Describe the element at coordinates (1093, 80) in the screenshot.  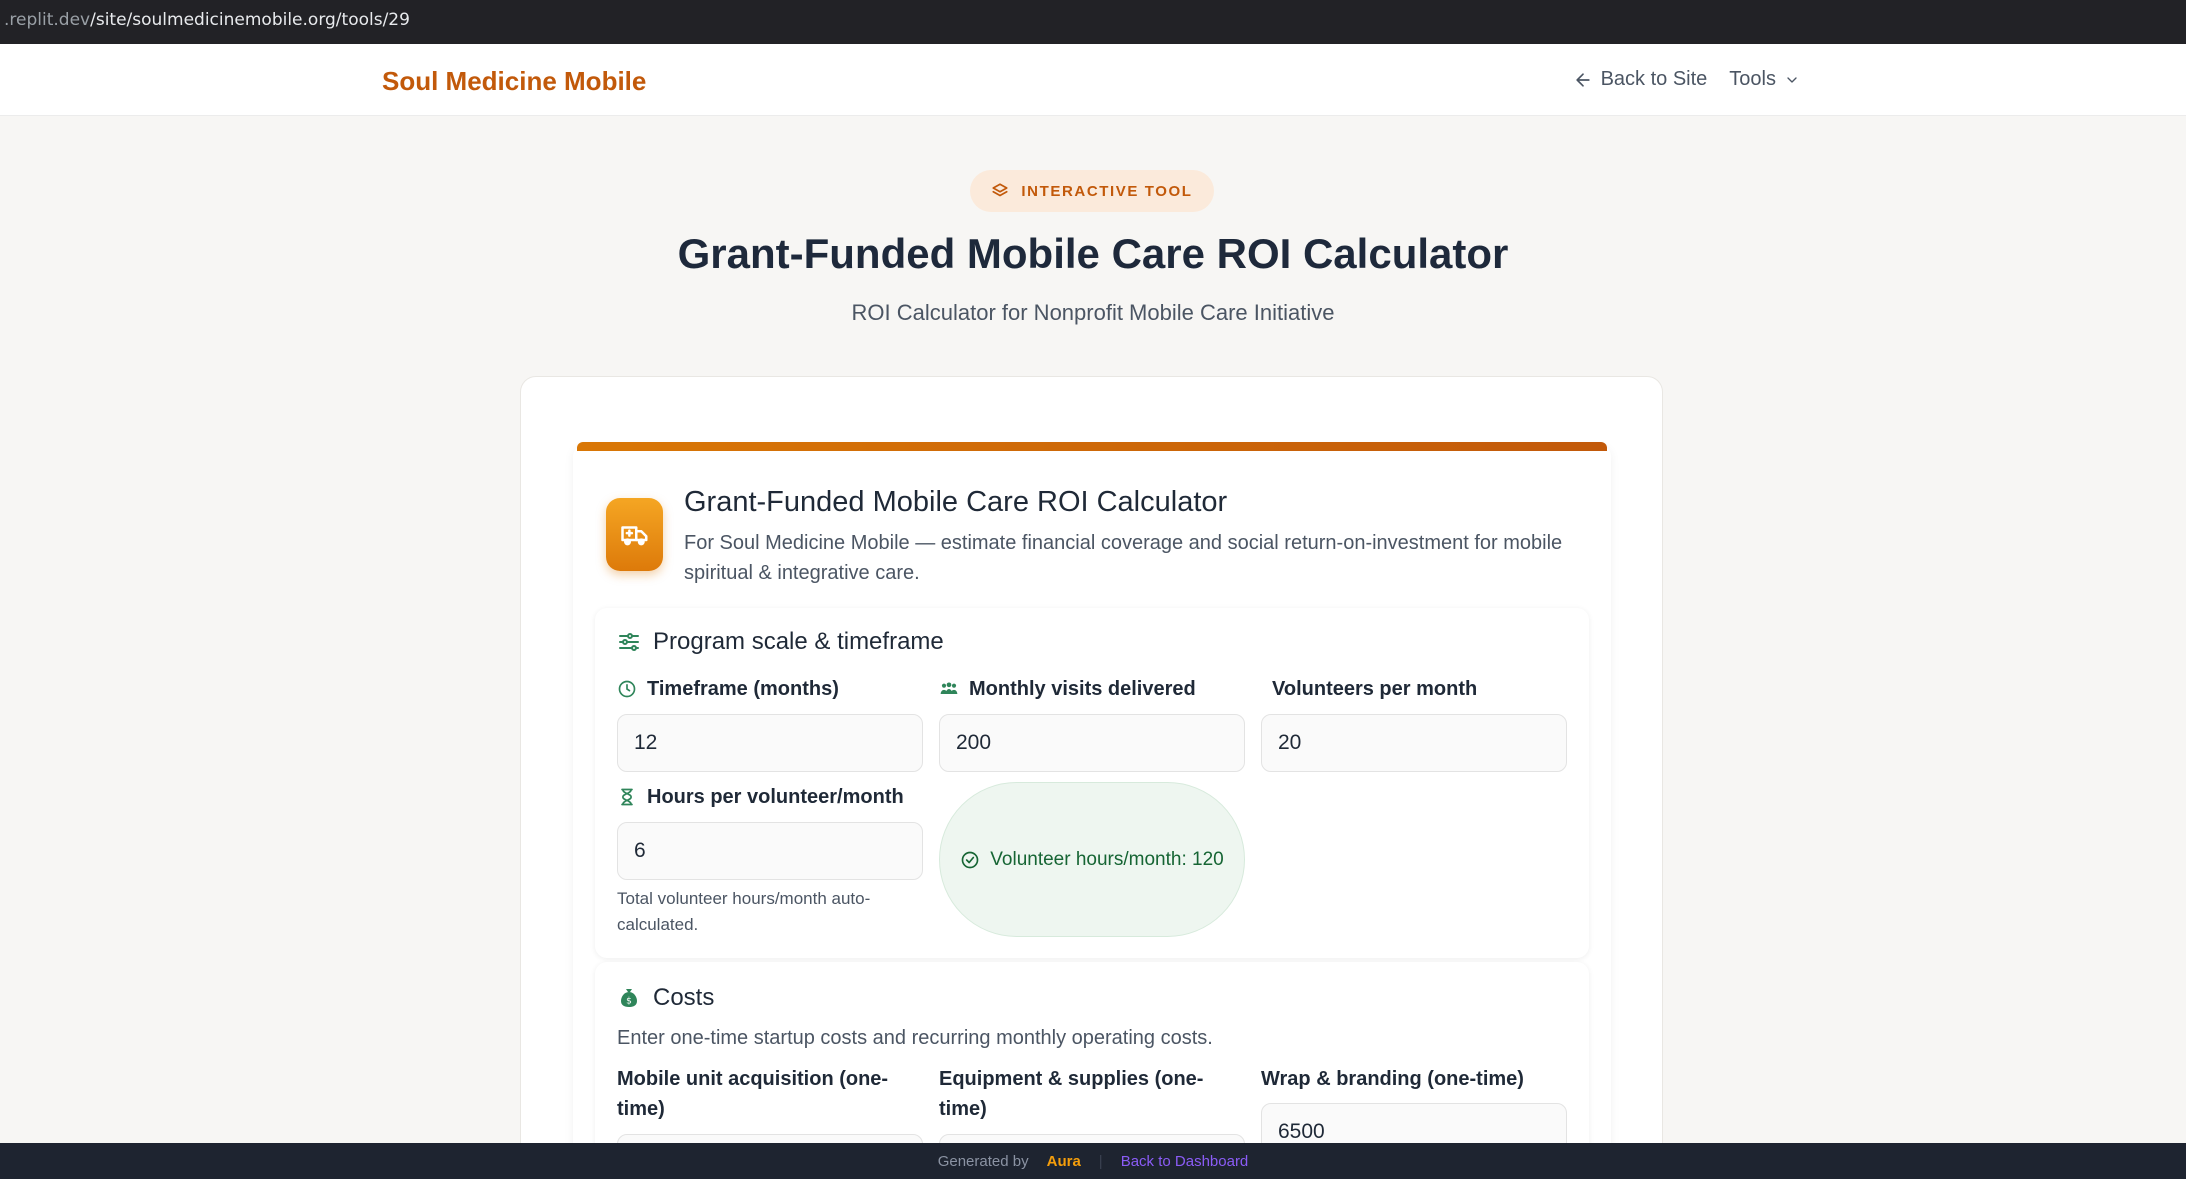
I see `site-header: Soul Medicine Mobile Back to Site Tools` at that location.